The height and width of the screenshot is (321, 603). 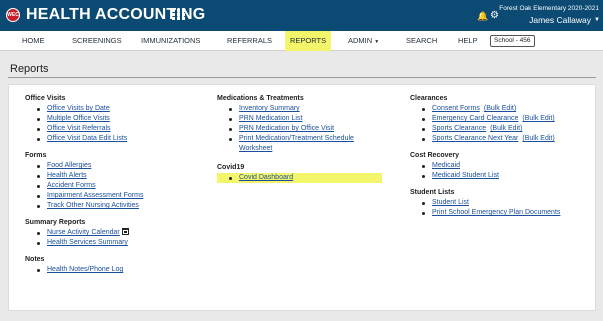 What do you see at coordinates (93, 205) in the screenshot?
I see `report-link: Track Other Nursing Activities` at bounding box center [93, 205].